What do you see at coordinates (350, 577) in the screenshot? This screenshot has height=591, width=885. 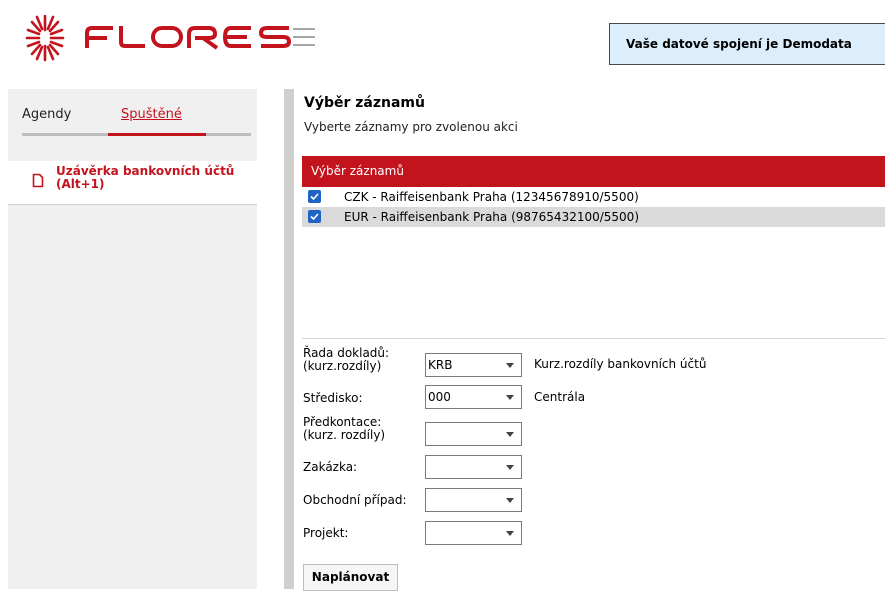 I see `naplanovat-button: Naplánovat` at bounding box center [350, 577].